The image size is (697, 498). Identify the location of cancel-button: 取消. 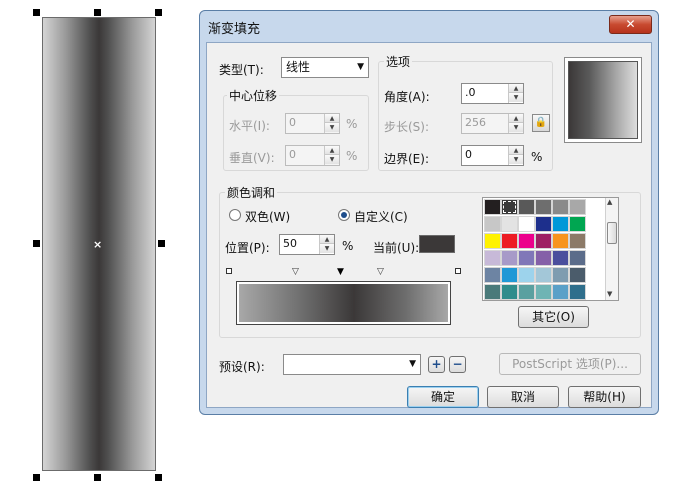
(523, 397).